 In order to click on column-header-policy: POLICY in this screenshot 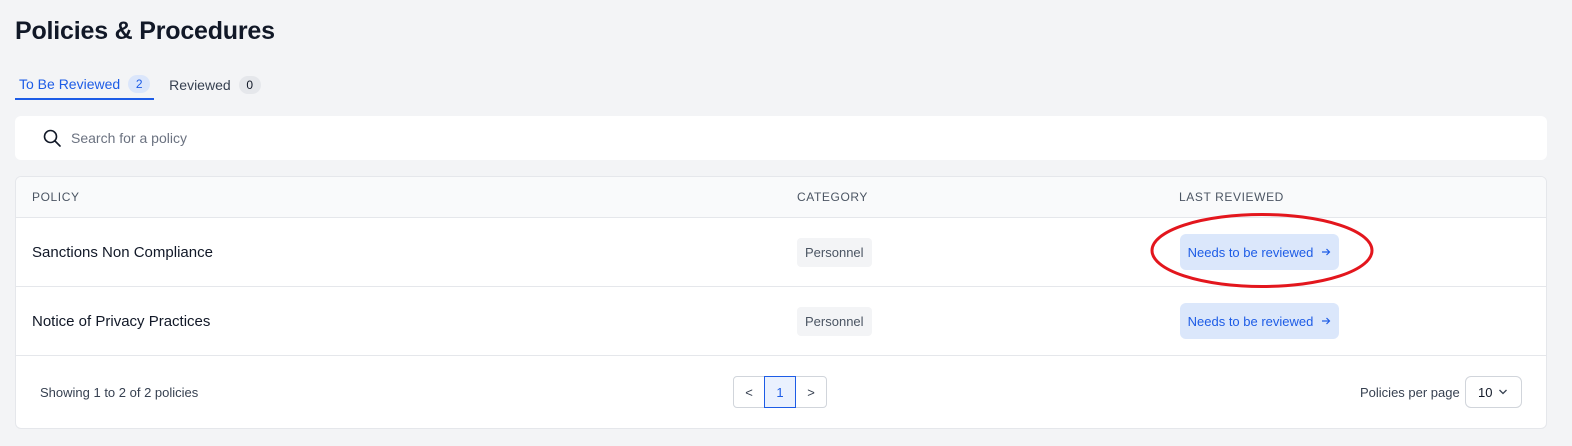, I will do `click(56, 197)`.